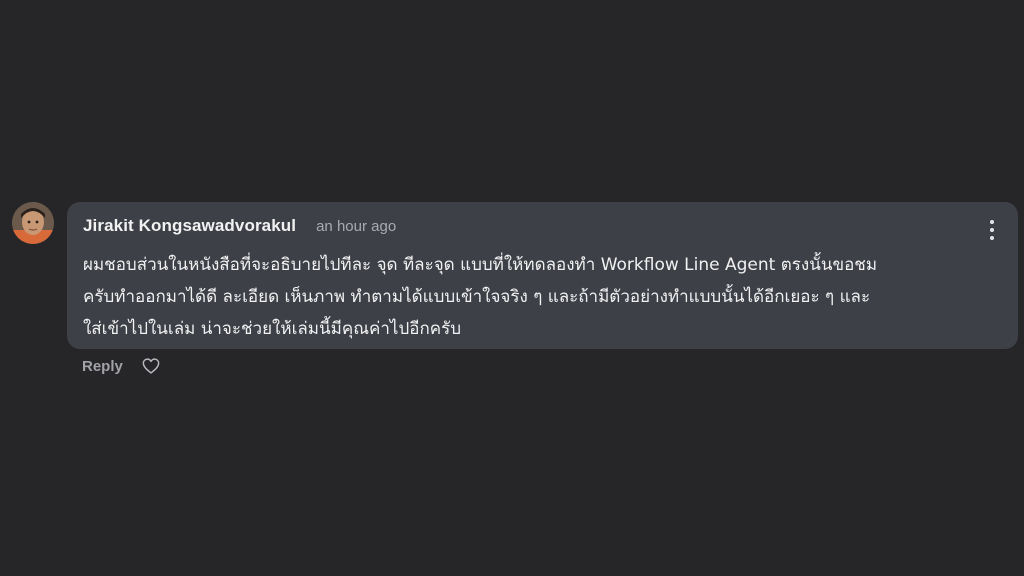 The height and width of the screenshot is (576, 1024). Describe the element at coordinates (356, 226) in the screenshot. I see `comment-timestamp: an hour ago` at that location.